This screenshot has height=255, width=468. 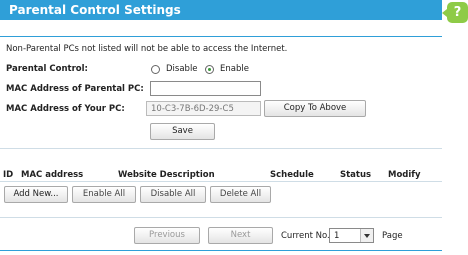 I want to click on column-header-mac: MAC address, so click(x=52, y=175).